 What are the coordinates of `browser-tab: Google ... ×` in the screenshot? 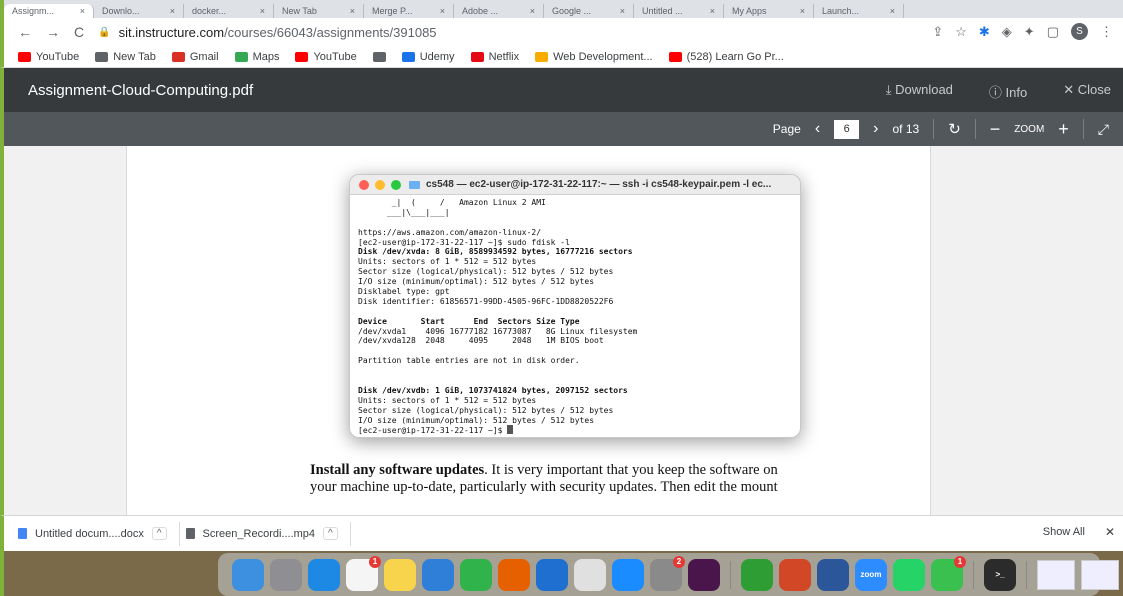 It's located at (589, 11).